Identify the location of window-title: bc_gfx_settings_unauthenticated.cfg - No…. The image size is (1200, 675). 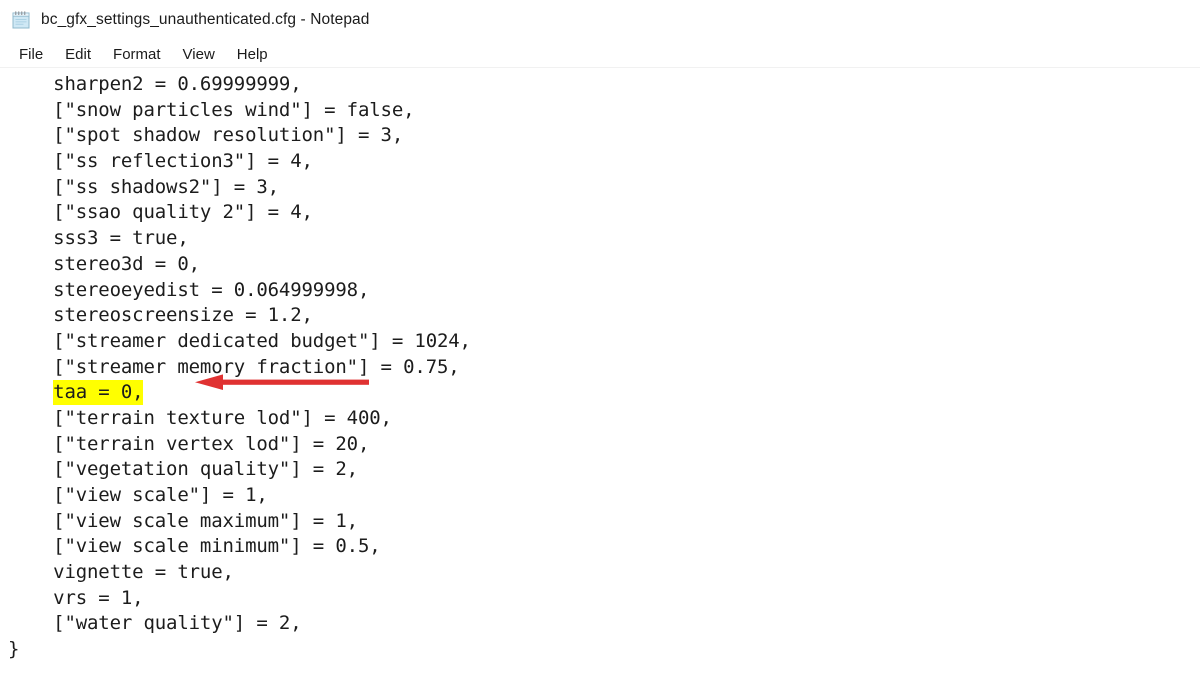
(205, 19).